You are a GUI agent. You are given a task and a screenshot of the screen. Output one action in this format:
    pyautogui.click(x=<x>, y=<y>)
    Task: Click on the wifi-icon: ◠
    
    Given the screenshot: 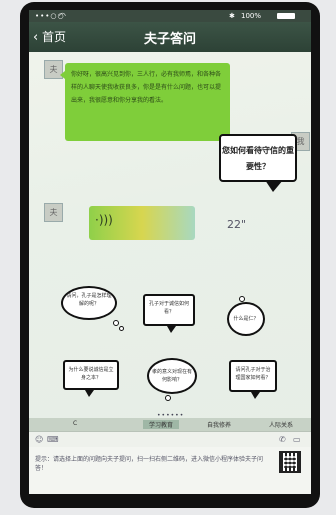 What is the action you would take?
    pyautogui.click(x=62, y=15)
    